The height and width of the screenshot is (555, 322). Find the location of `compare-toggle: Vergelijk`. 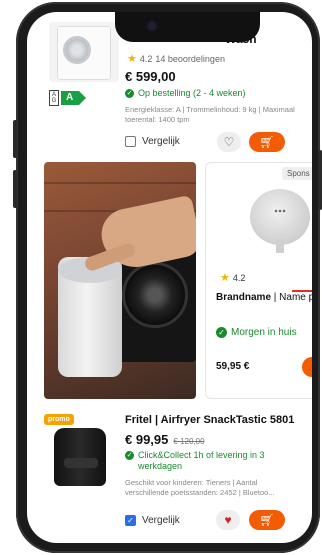

compare-toggle: Vergelijk is located at coordinates (152, 141).